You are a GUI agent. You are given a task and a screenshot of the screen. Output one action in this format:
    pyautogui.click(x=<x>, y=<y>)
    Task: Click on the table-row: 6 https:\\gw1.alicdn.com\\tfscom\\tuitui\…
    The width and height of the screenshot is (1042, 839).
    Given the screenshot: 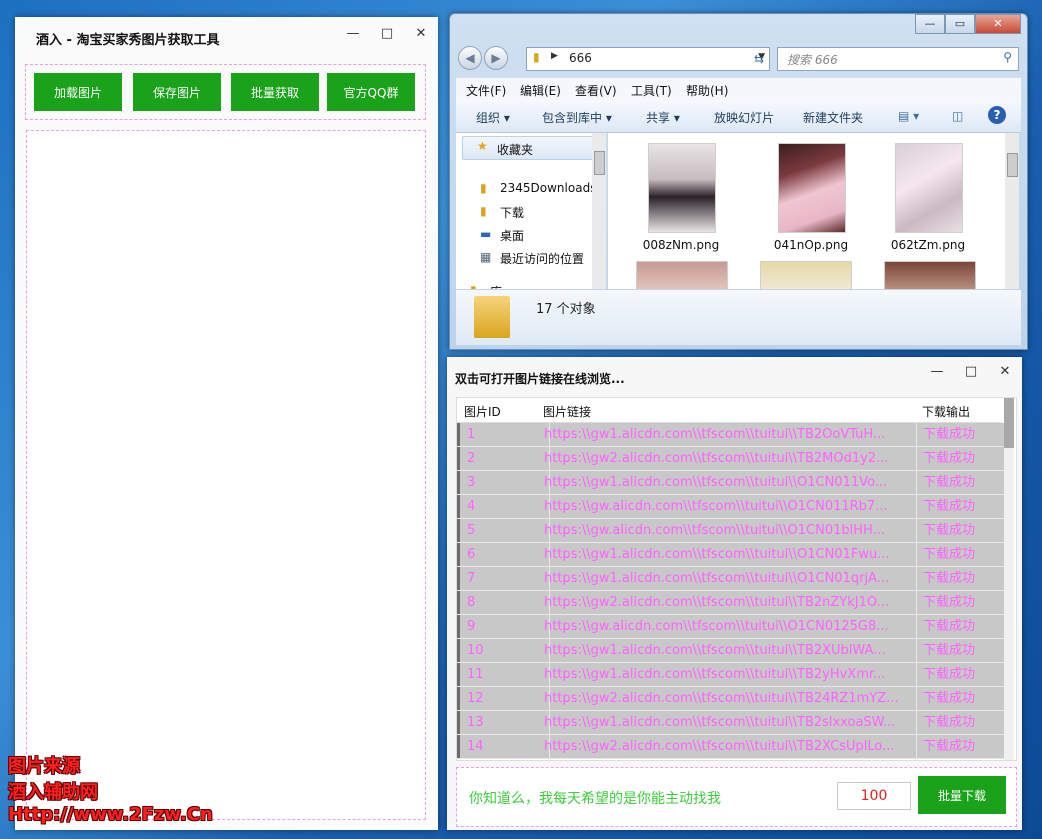 What is the action you would take?
    pyautogui.click(x=733, y=555)
    